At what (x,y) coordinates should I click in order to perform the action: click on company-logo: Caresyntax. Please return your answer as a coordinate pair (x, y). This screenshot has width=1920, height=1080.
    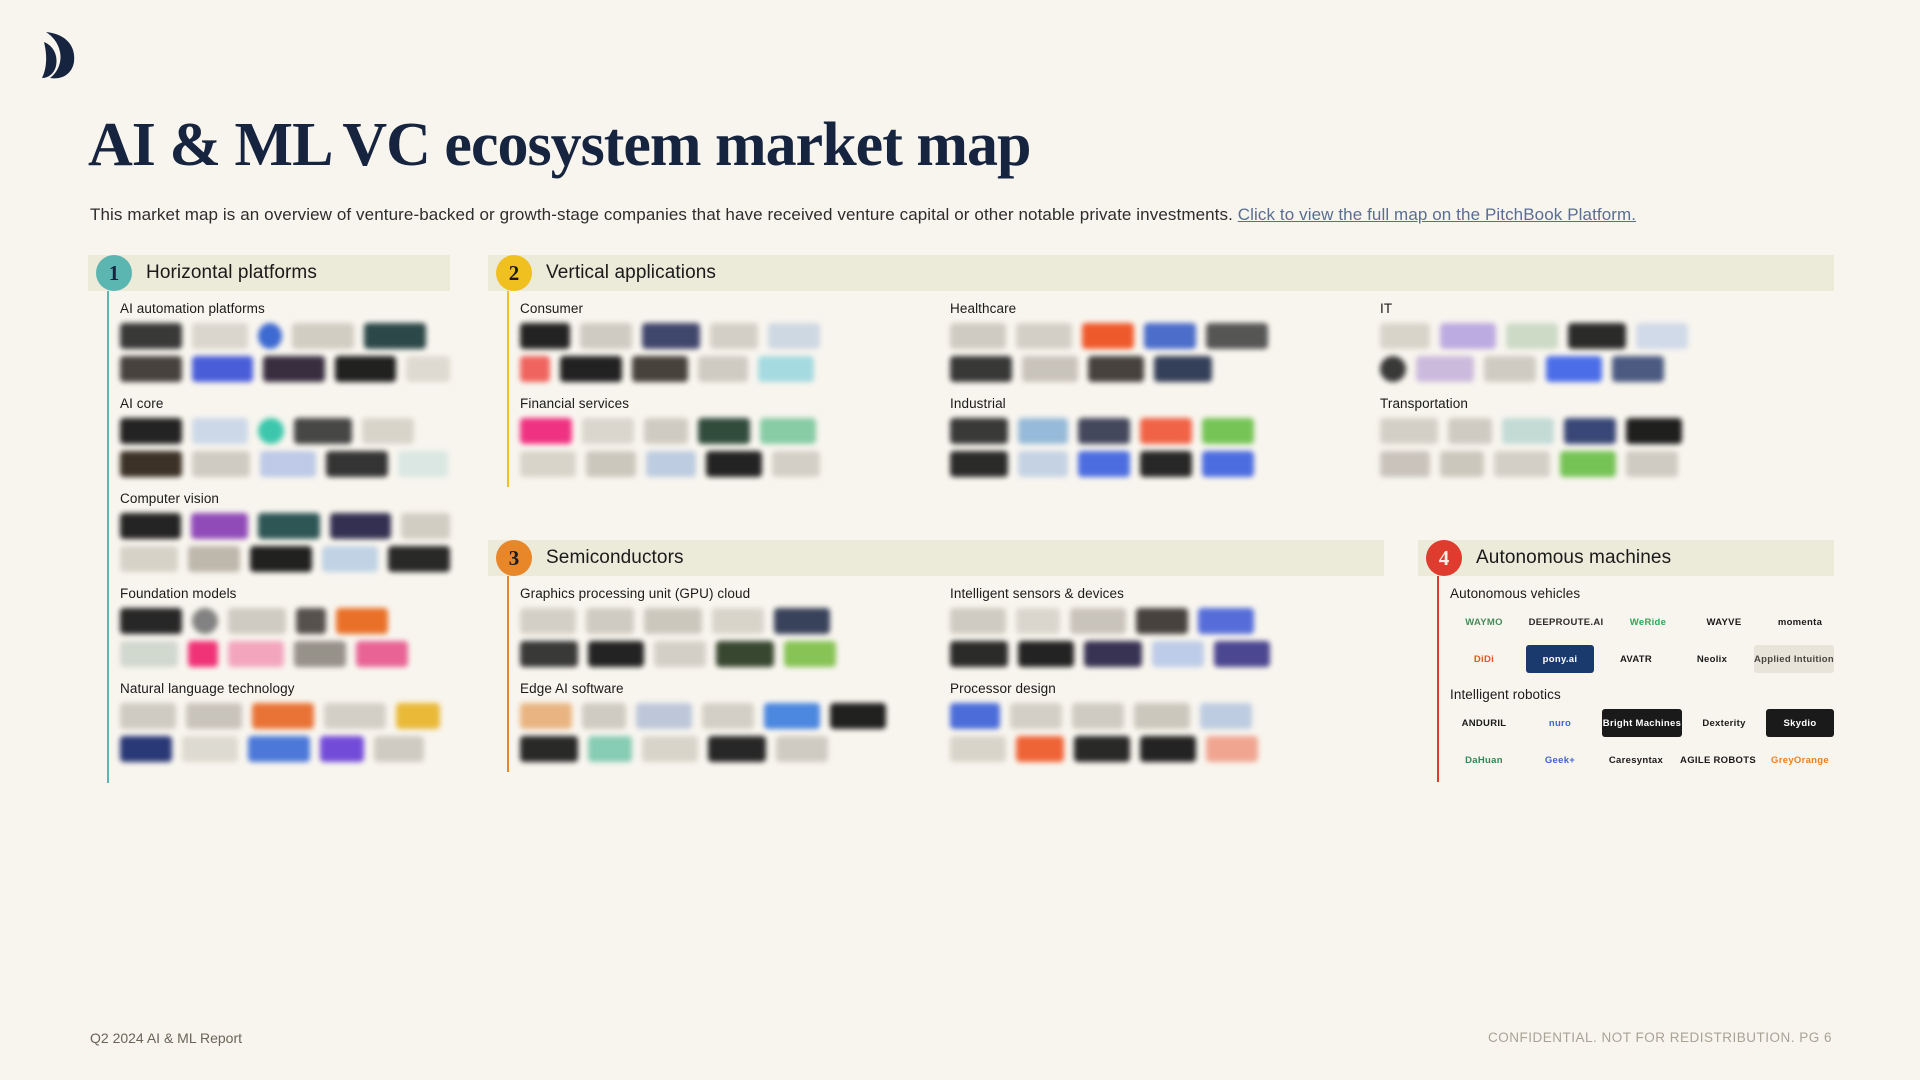
    Looking at the image, I should click on (1636, 760).